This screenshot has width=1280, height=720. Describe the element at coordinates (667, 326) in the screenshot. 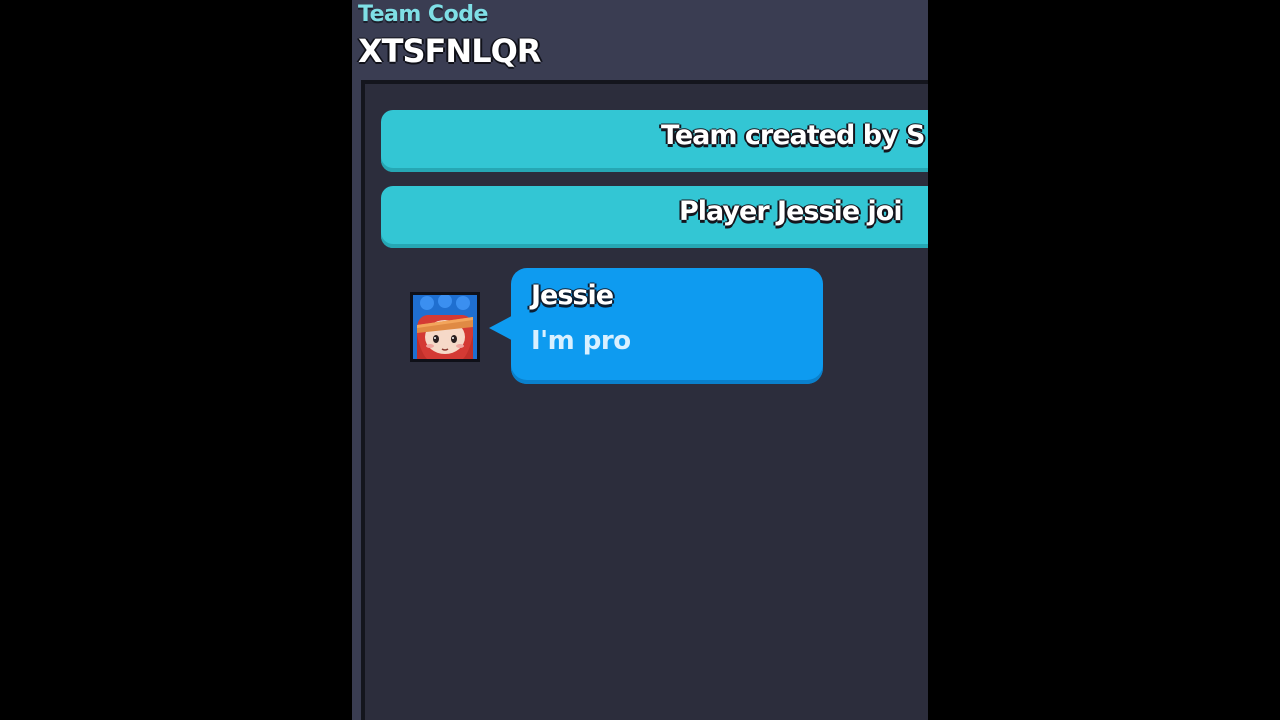

I see `chat-message-bubble: Jessie I'm pro` at that location.